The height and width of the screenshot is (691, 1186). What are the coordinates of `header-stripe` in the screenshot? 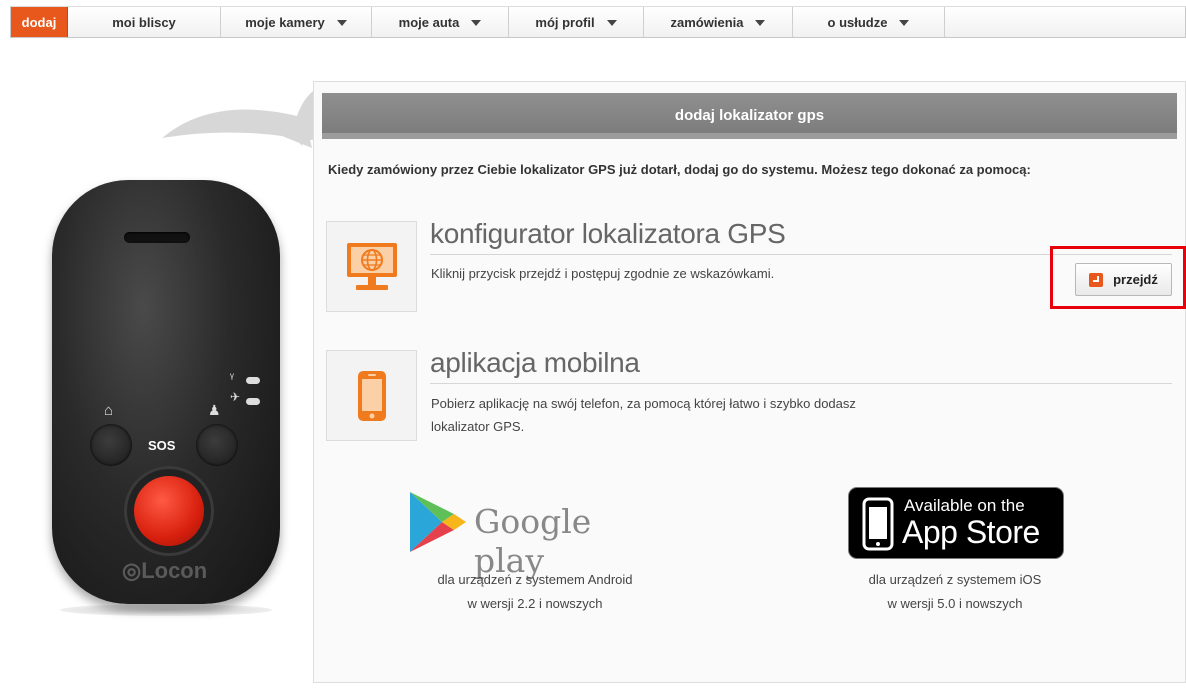 It's located at (749, 136).